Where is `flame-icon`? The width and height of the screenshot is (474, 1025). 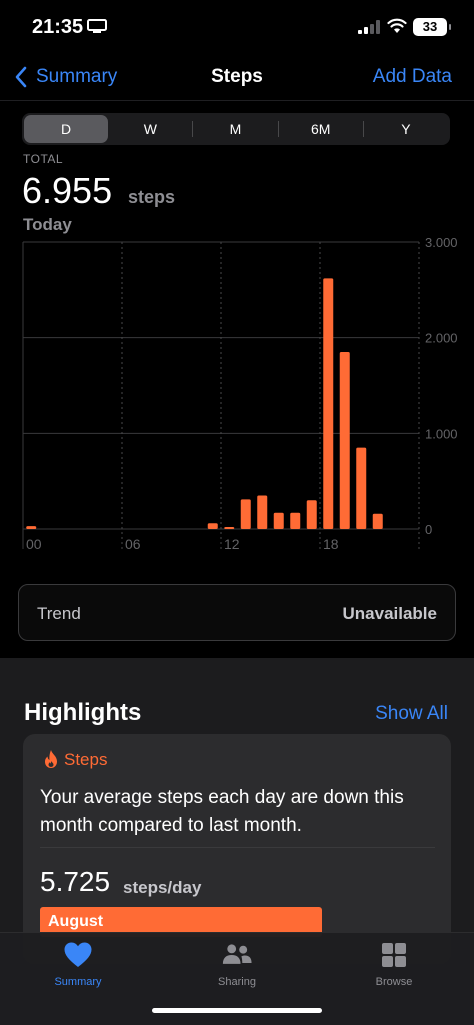 flame-icon is located at coordinates (51, 759).